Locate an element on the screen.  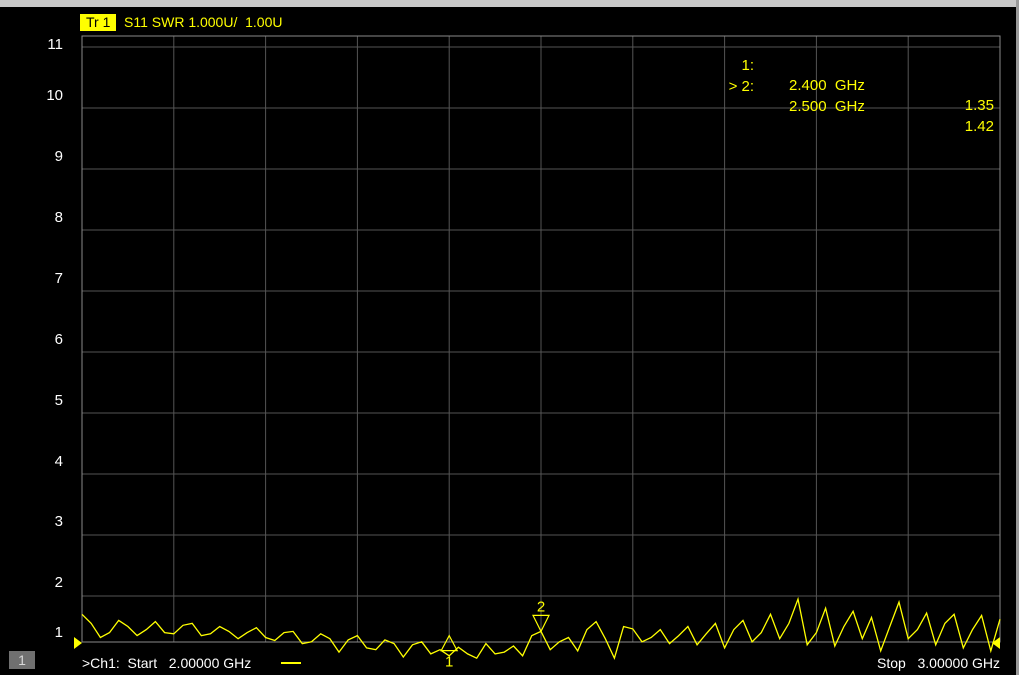
marker-frequency: 2.400 GHz is located at coordinates (827, 85).